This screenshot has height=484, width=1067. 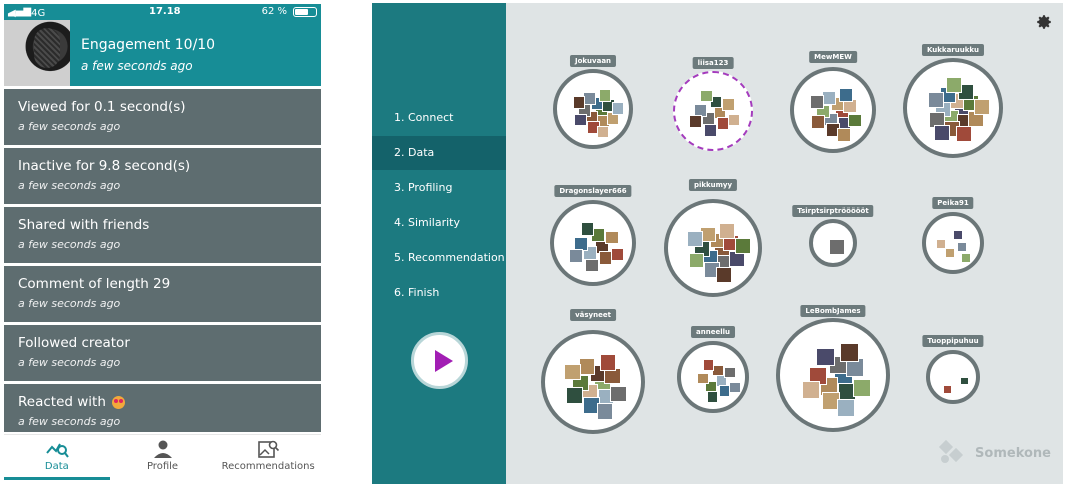 What do you see at coordinates (439, 293) in the screenshot?
I see `step-finish: 6. Finish` at bounding box center [439, 293].